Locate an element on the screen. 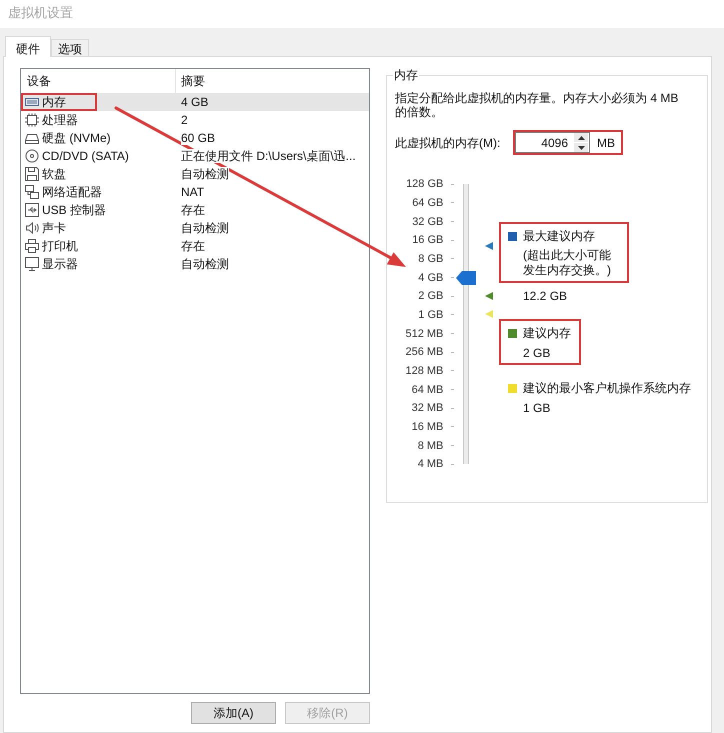 The height and width of the screenshot is (733, 724). legend-note: (超出此大小可能发生内存交换。) is located at coordinates (567, 263).